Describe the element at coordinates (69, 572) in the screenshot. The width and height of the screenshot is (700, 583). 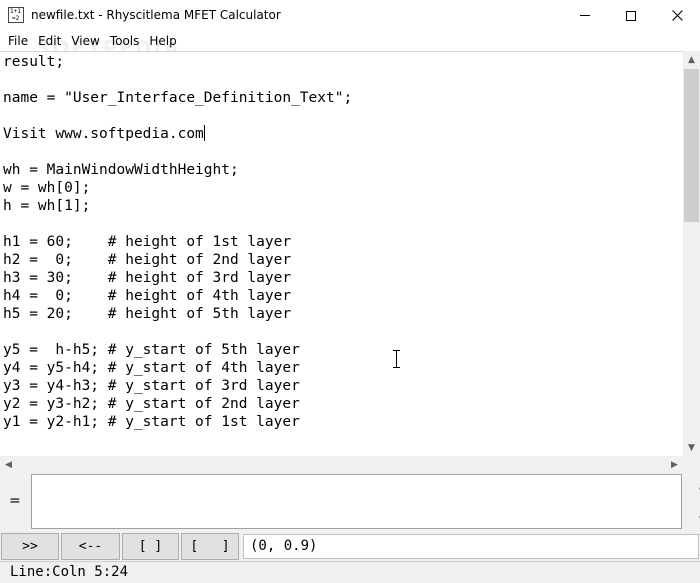
I see `cursor-position: Line:Coln 5:24` at that location.